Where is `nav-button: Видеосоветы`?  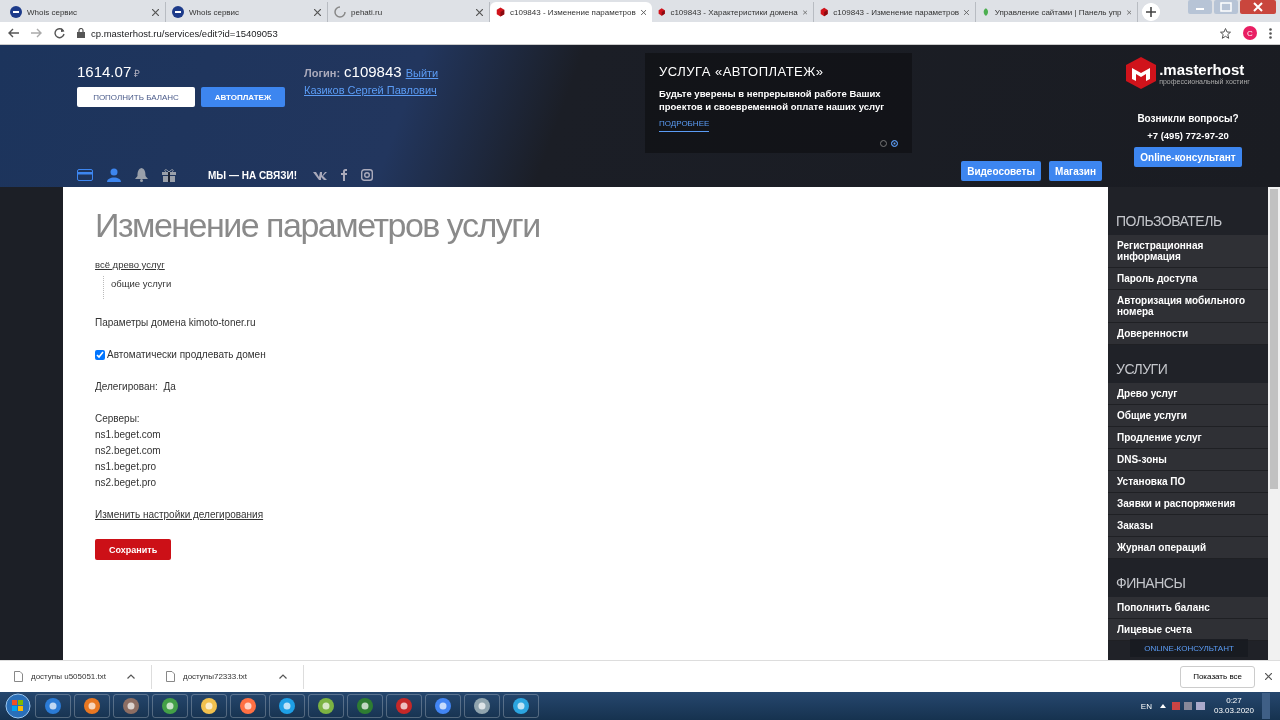
nav-button: Видеосоветы is located at coordinates (1001, 171).